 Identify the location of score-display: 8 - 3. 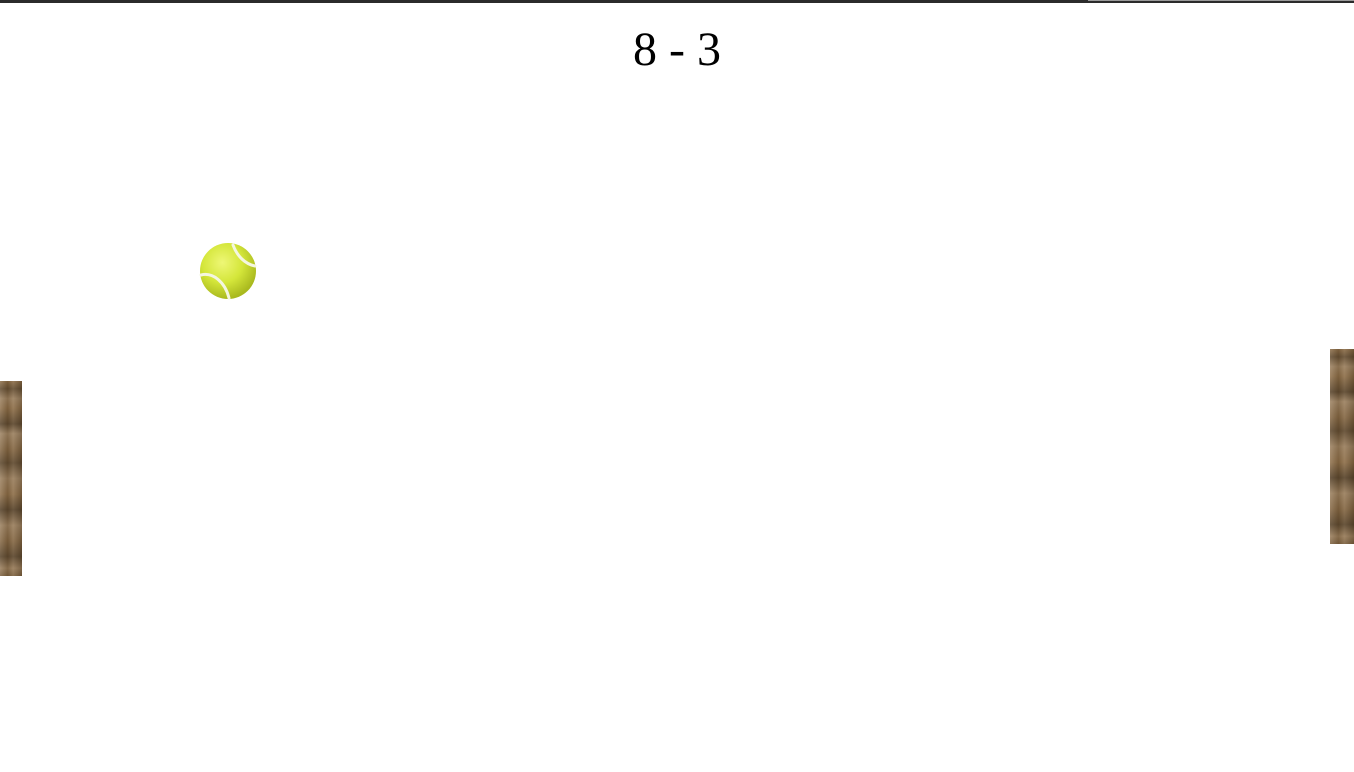
(677, 49).